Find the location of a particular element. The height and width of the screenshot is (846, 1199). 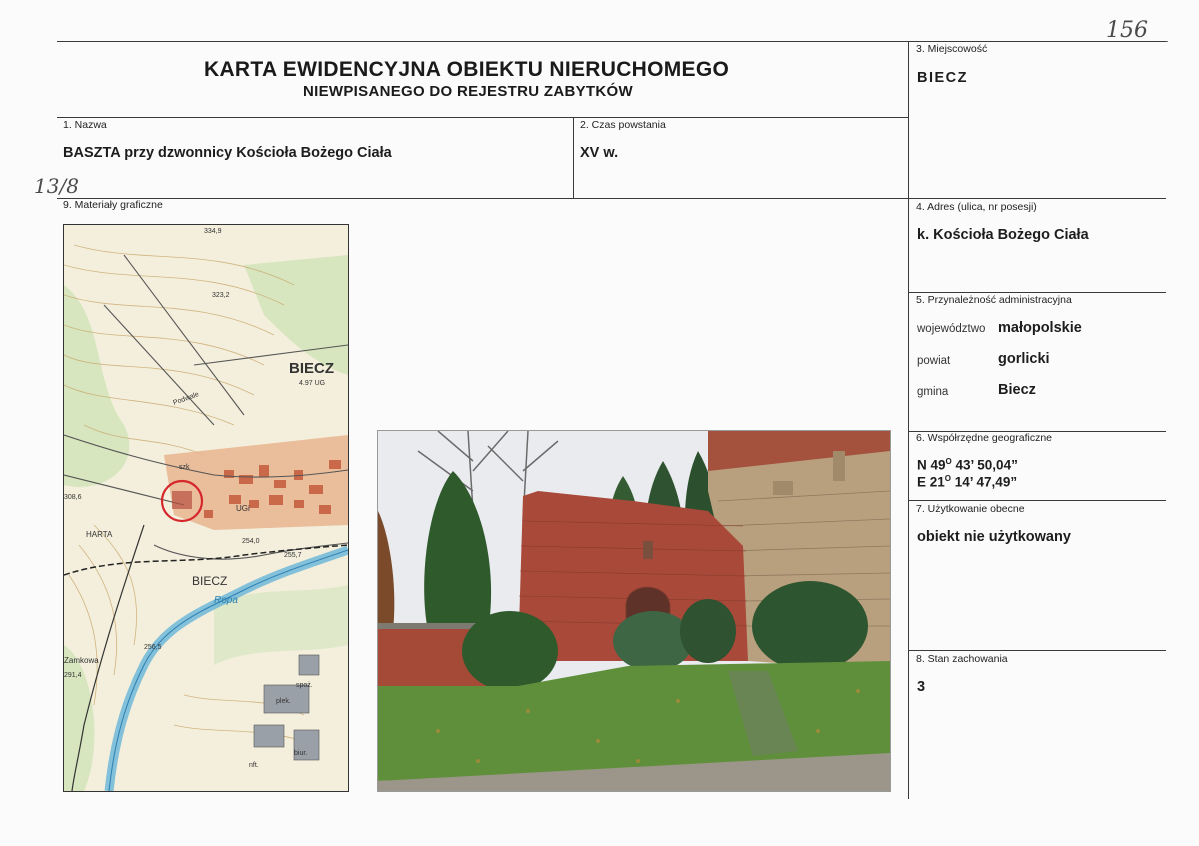

map-spot-5: 255,7 is located at coordinates (293, 555).